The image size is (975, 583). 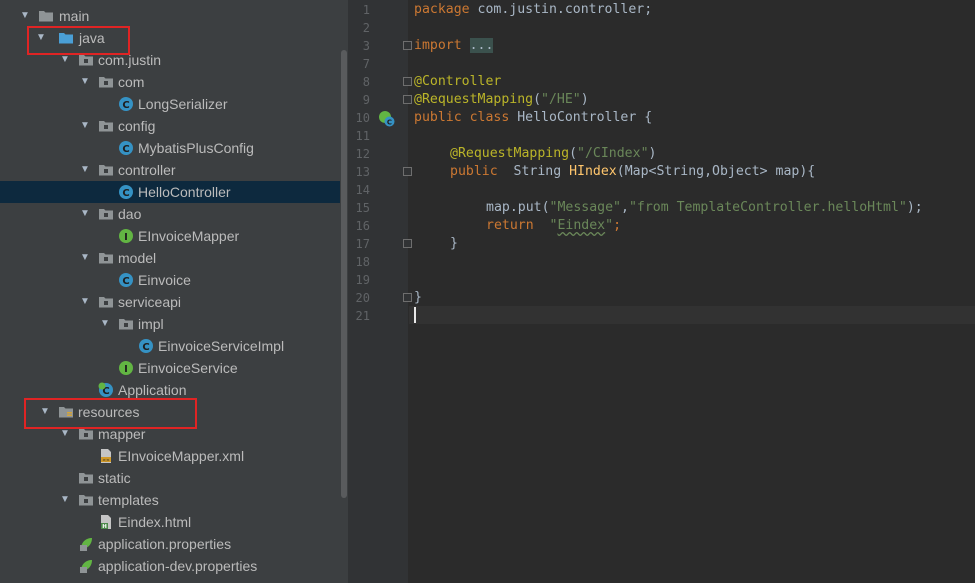 What do you see at coordinates (188, 368) in the screenshot?
I see `tree-item-label: EinvoiceService` at bounding box center [188, 368].